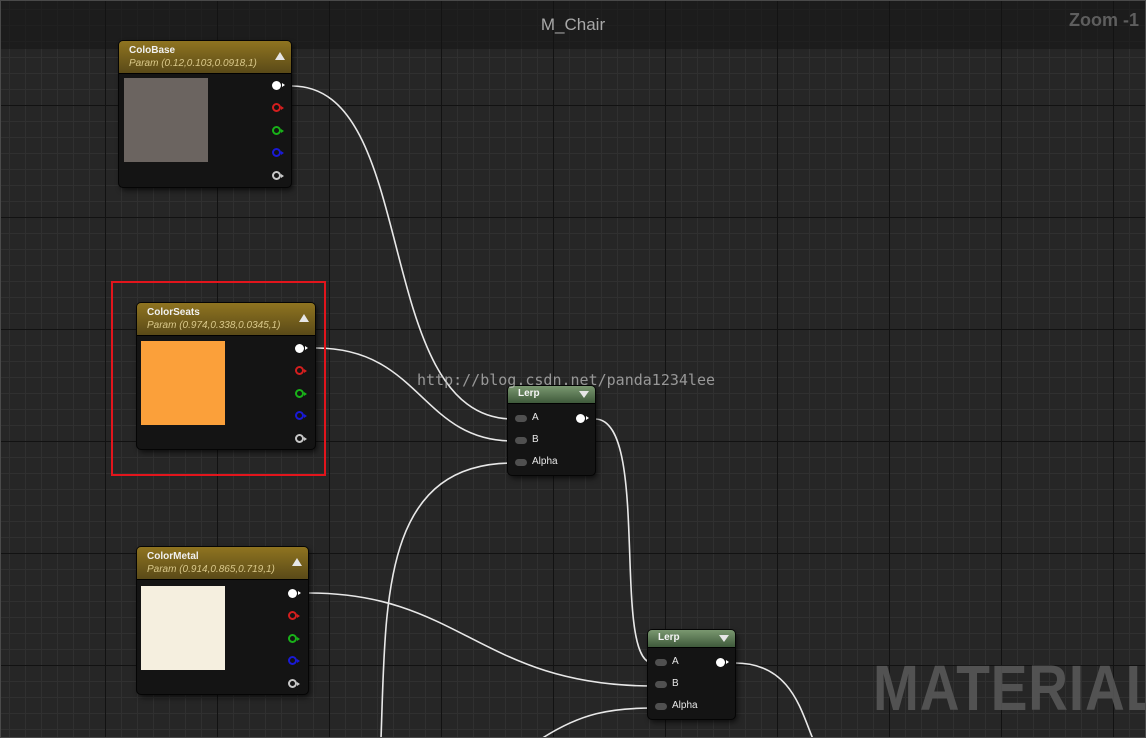 This screenshot has width=1146, height=738. Describe the element at coordinates (566, 380) in the screenshot. I see `url-watermark: http://blog.csdn.net/panda1234lee` at that location.